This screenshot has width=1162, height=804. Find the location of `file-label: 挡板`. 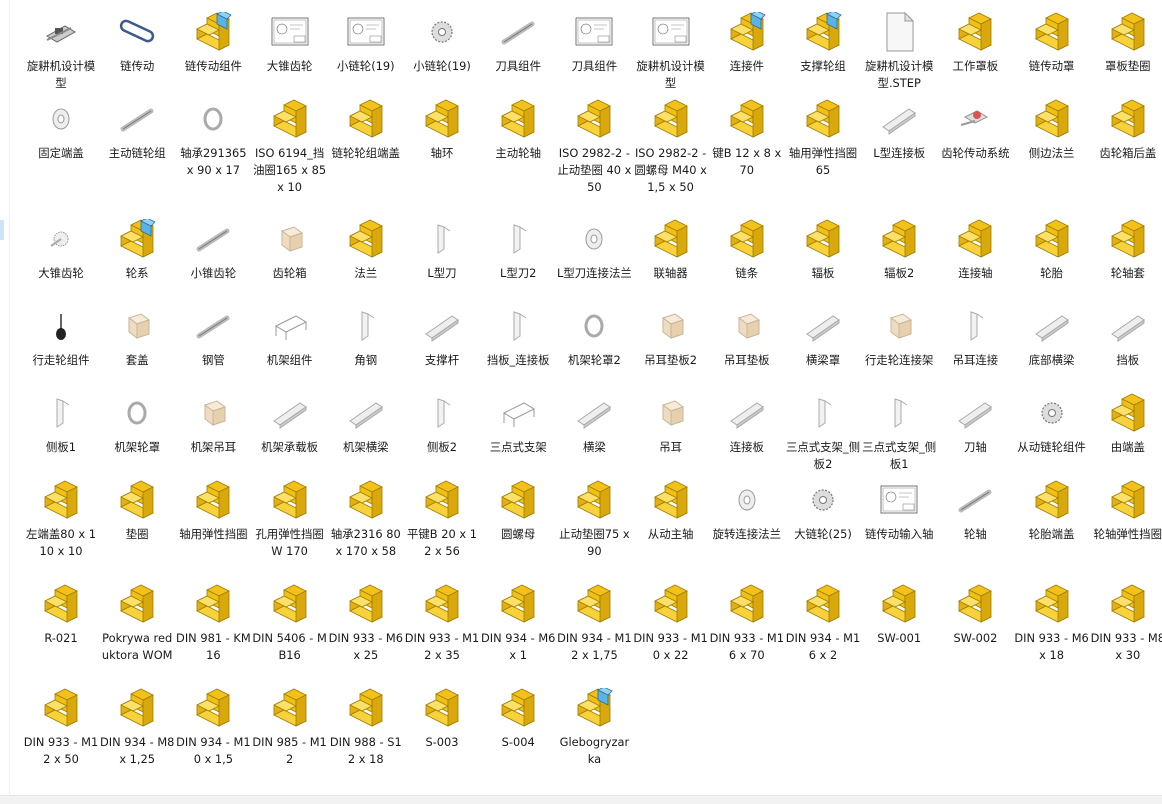

file-label: 挡板 is located at coordinates (1128, 360).